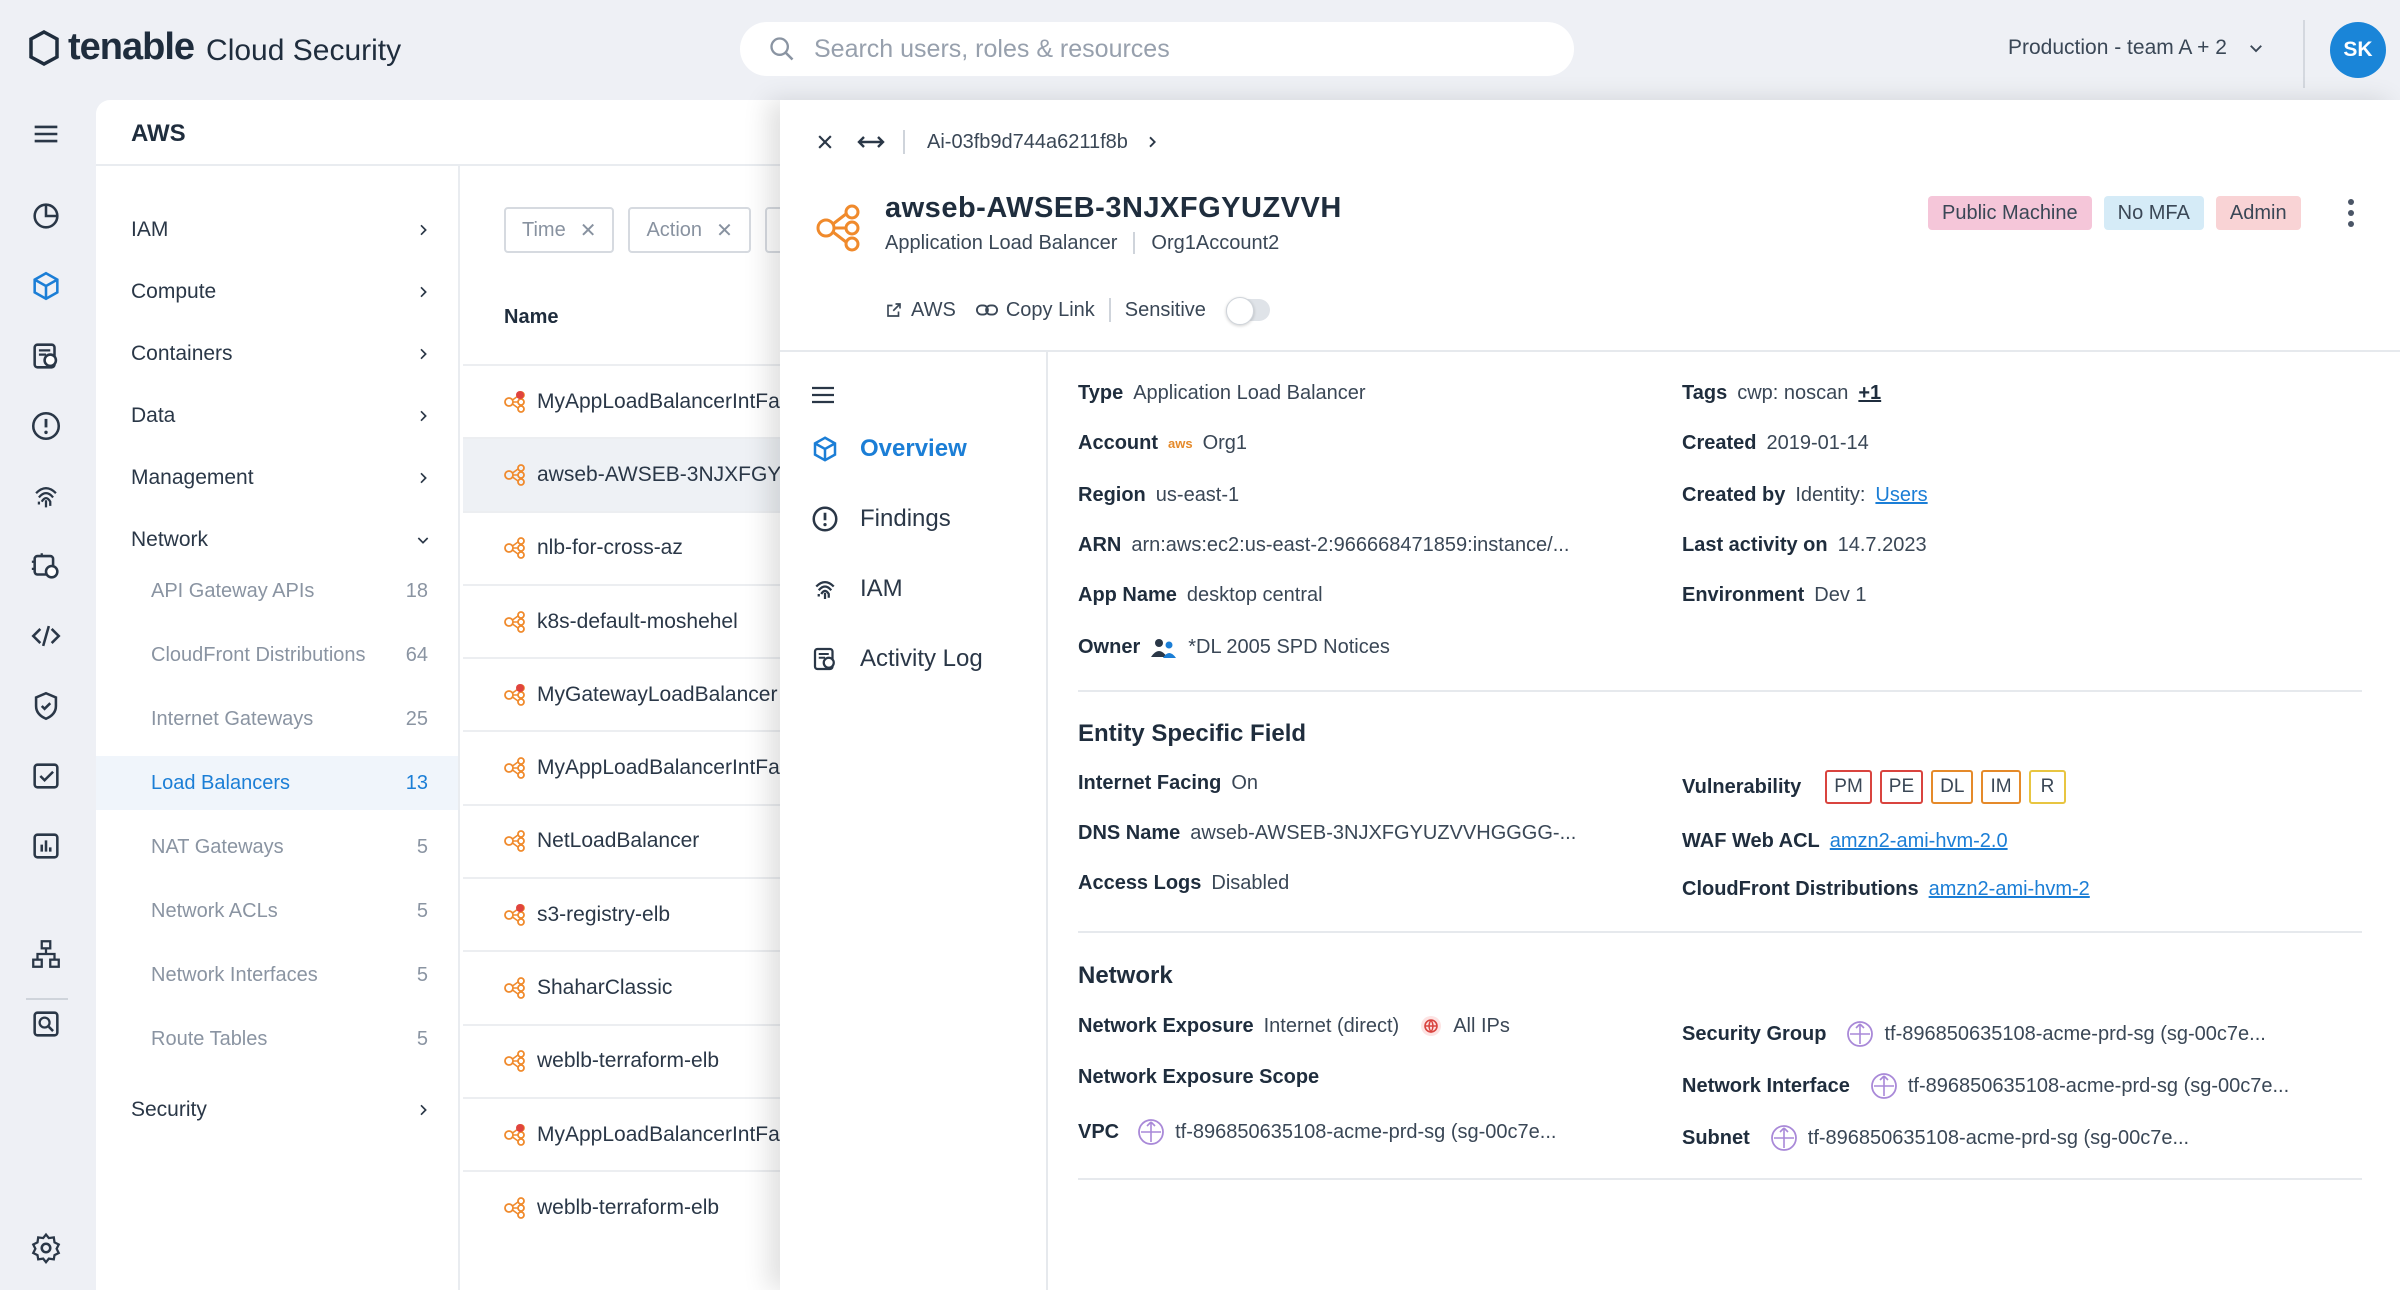 The height and width of the screenshot is (1290, 2400). What do you see at coordinates (1743, 595) in the screenshot?
I see `field-label: Environment` at bounding box center [1743, 595].